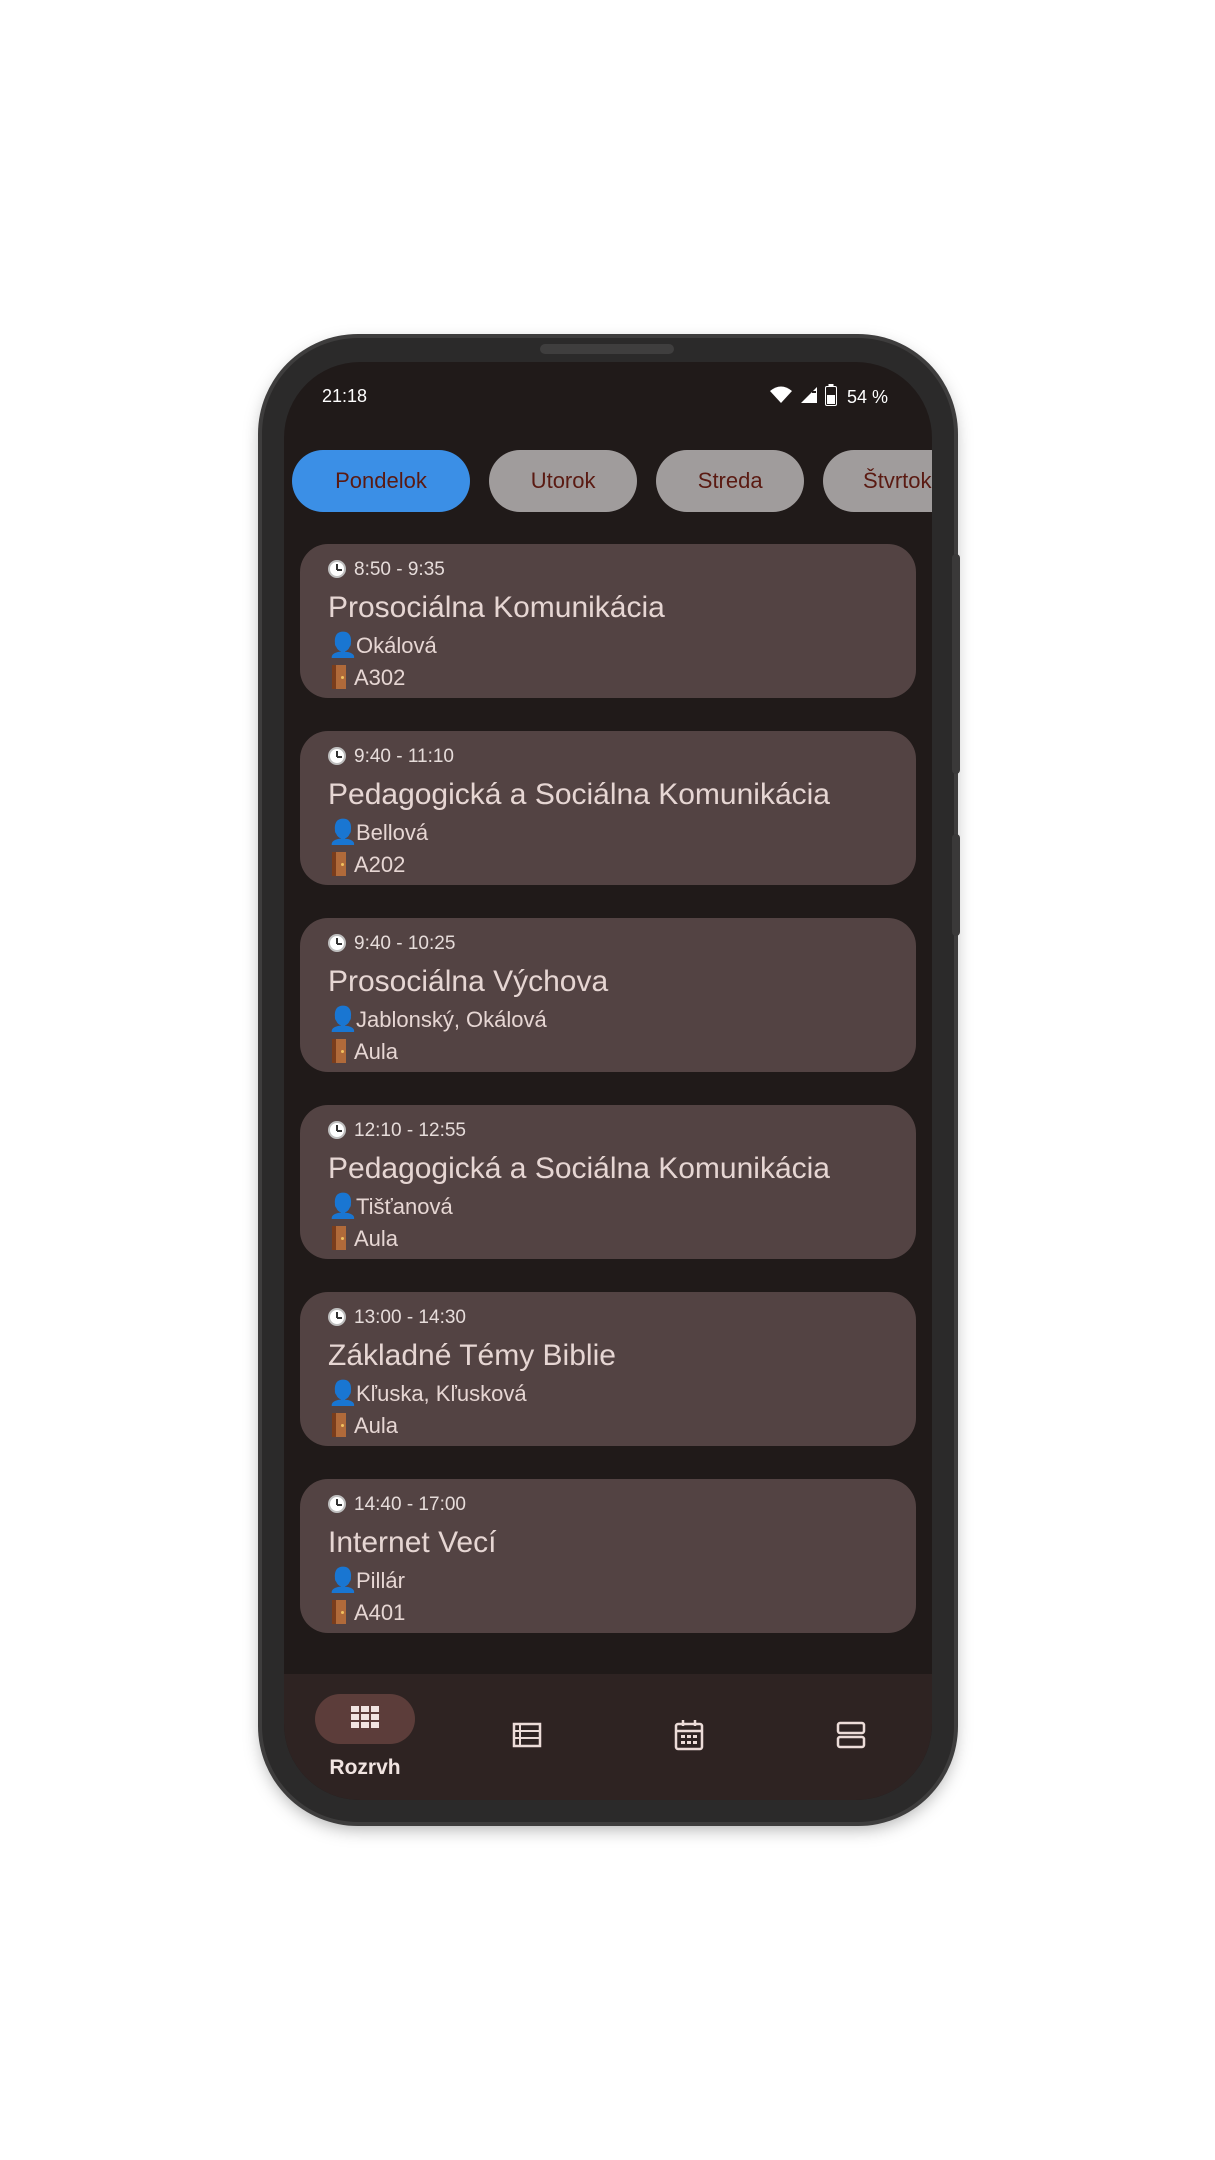 This screenshot has width=1215, height=2160. What do you see at coordinates (380, 1612) in the screenshot?
I see `lesson-room: A401` at bounding box center [380, 1612].